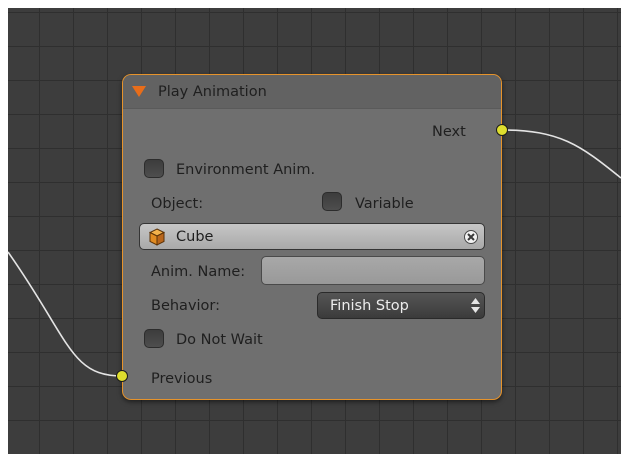  I want to click on behavior-dropdown: Finish Stop, so click(401, 305).